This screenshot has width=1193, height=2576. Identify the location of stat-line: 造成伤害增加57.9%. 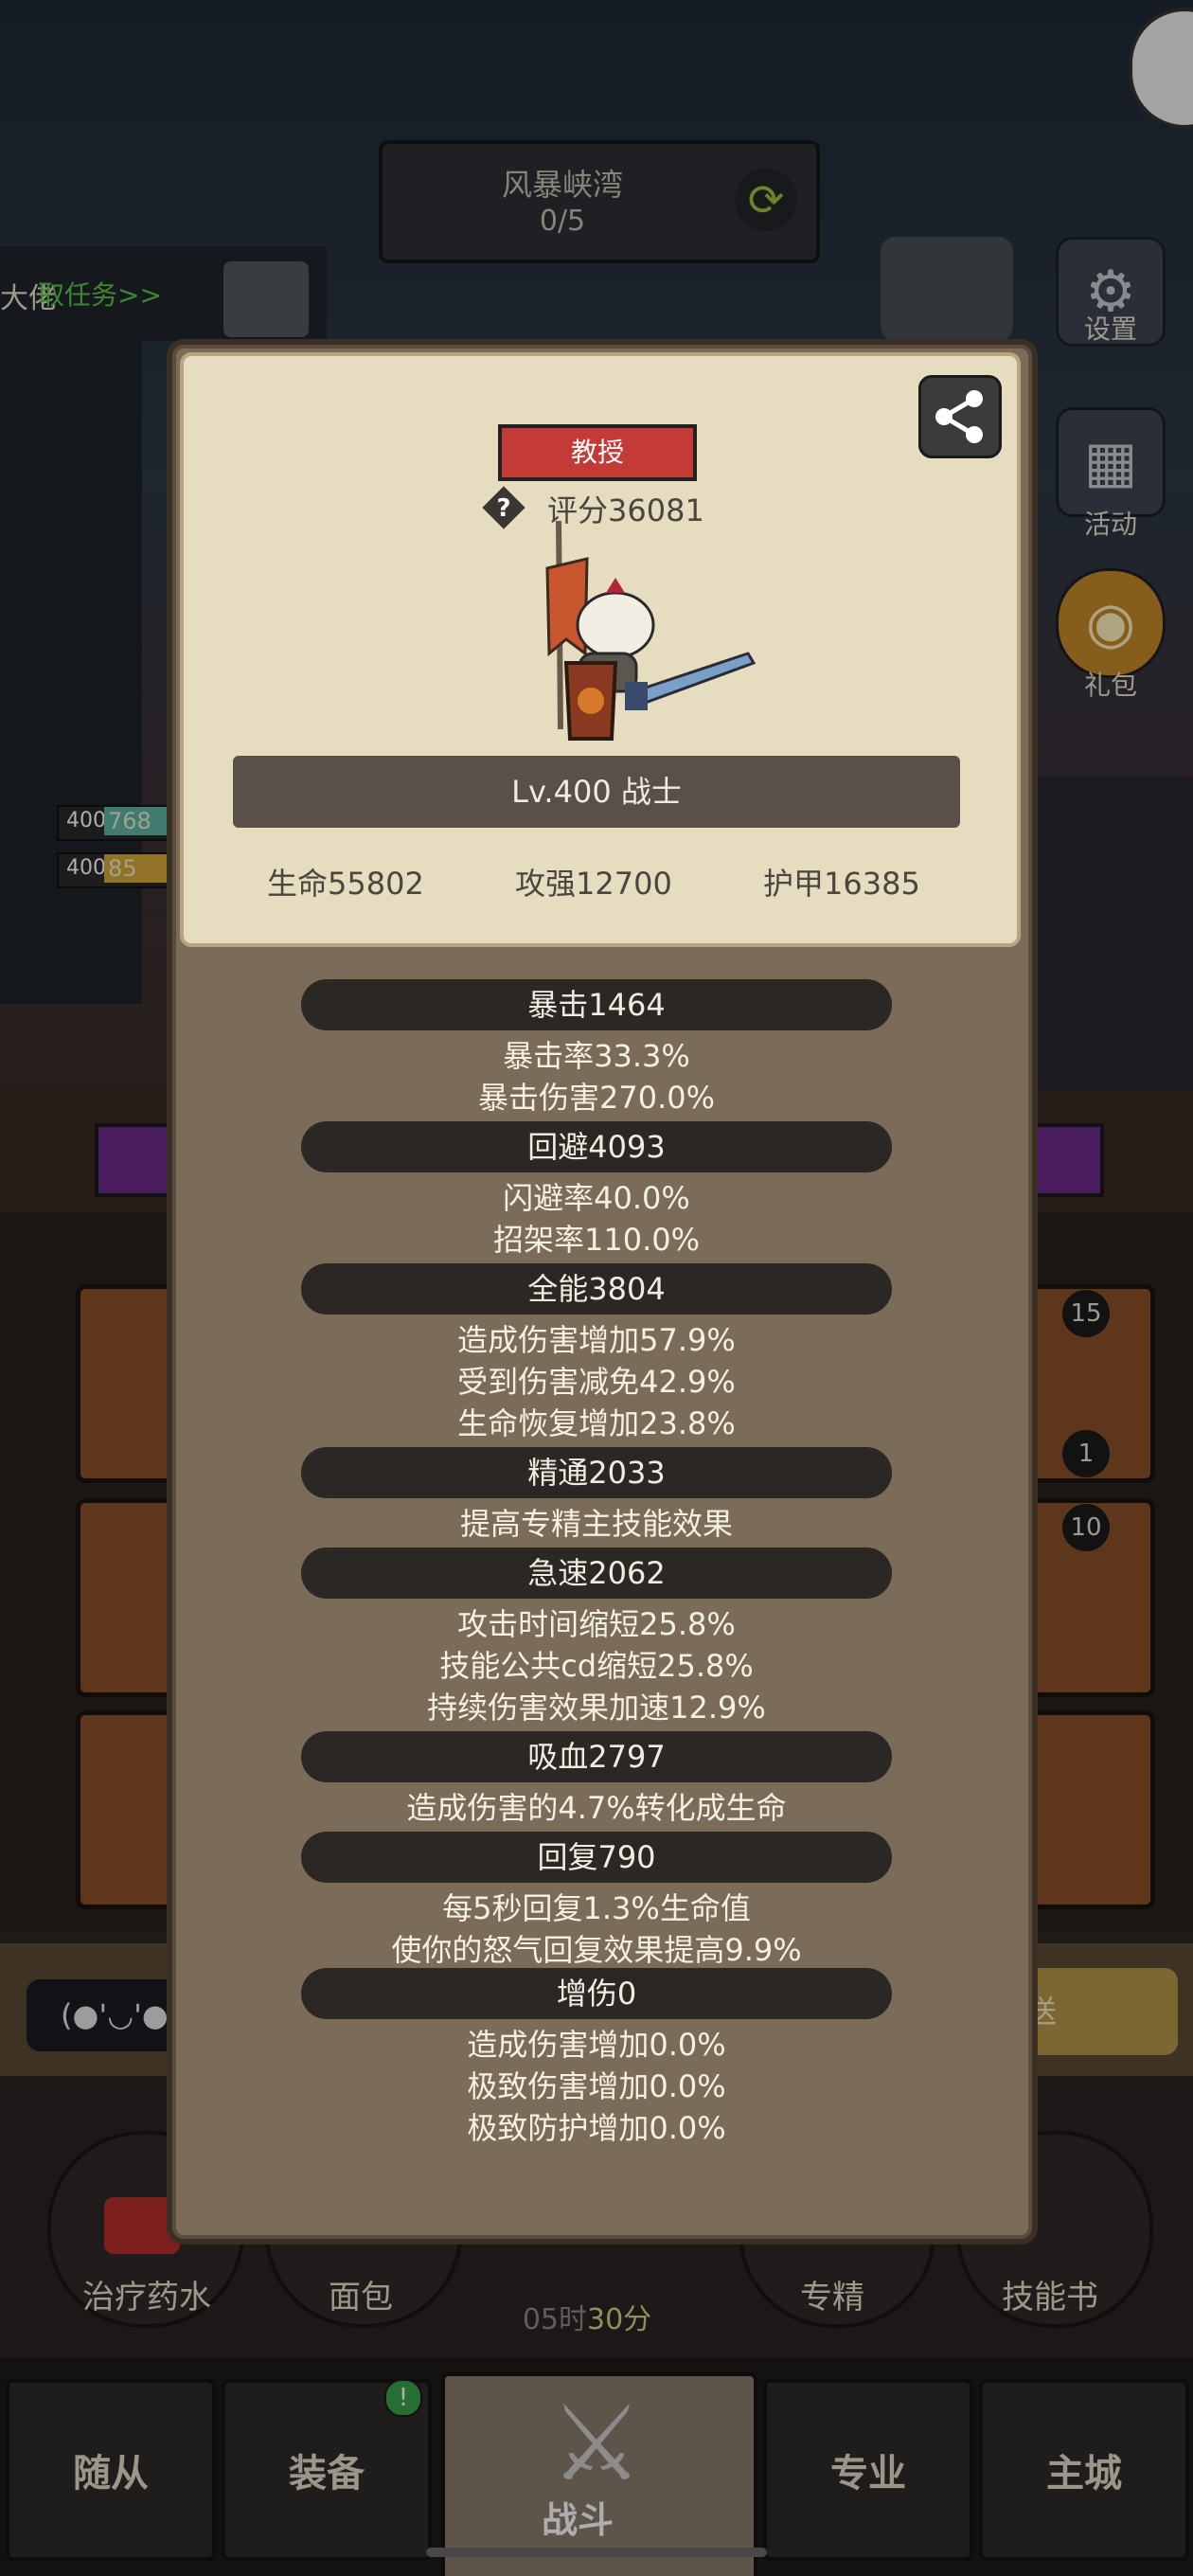
(596, 1340).